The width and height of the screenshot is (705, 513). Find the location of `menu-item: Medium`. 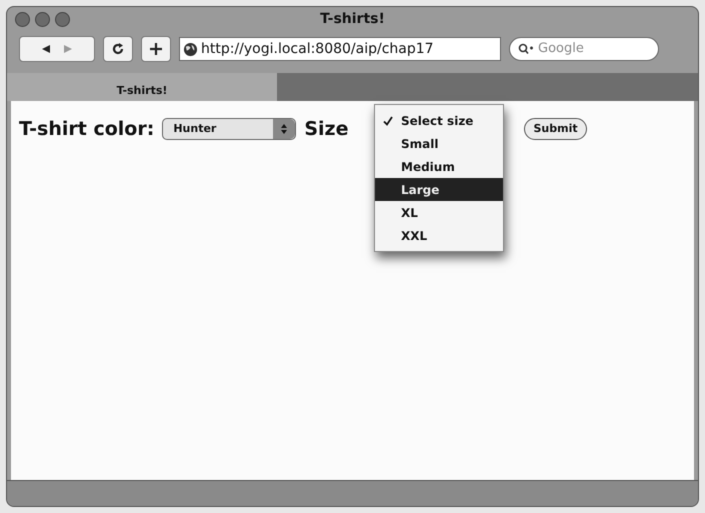

menu-item: Medium is located at coordinates (439, 166).